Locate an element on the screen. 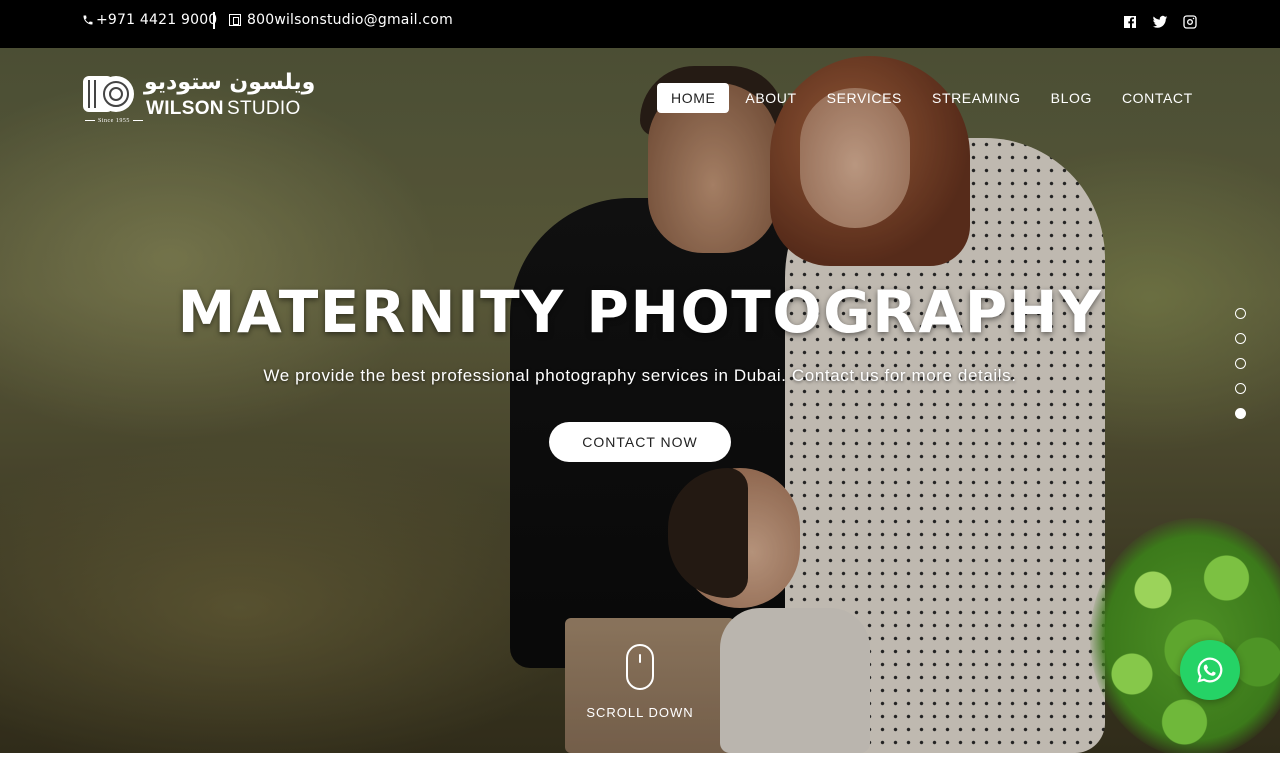 Image resolution: width=1280 pixels, height=780 pixels. mouse-scroll-icon is located at coordinates (640, 667).